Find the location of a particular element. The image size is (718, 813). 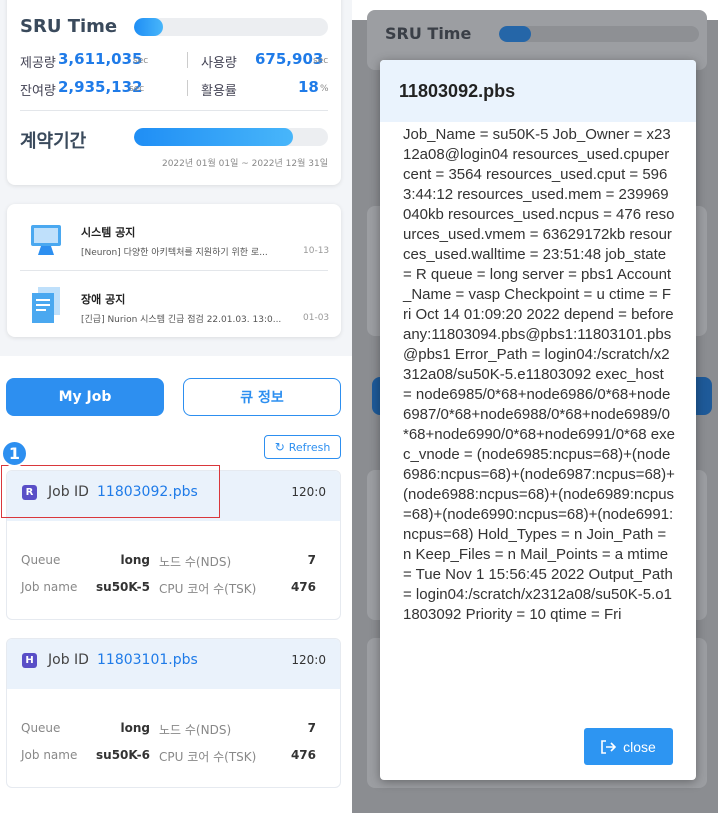

provided-label: 제공량 is located at coordinates (38, 63).